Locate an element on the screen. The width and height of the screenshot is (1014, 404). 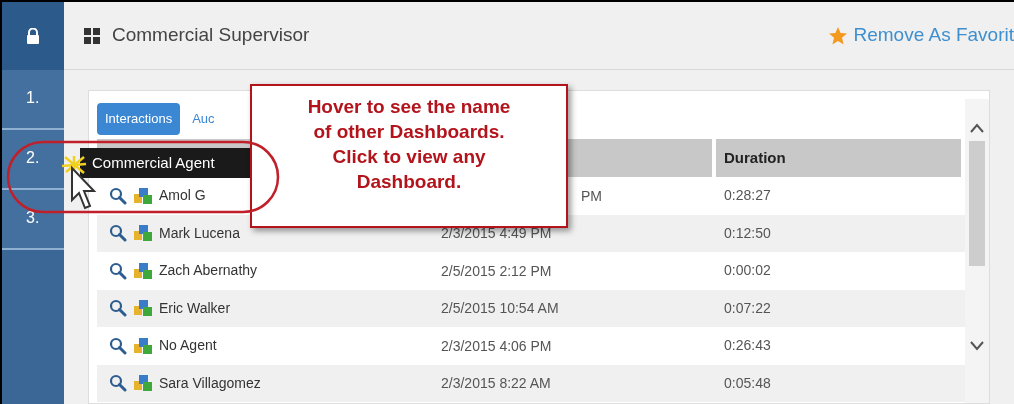
grid-icon is located at coordinates (92, 35).